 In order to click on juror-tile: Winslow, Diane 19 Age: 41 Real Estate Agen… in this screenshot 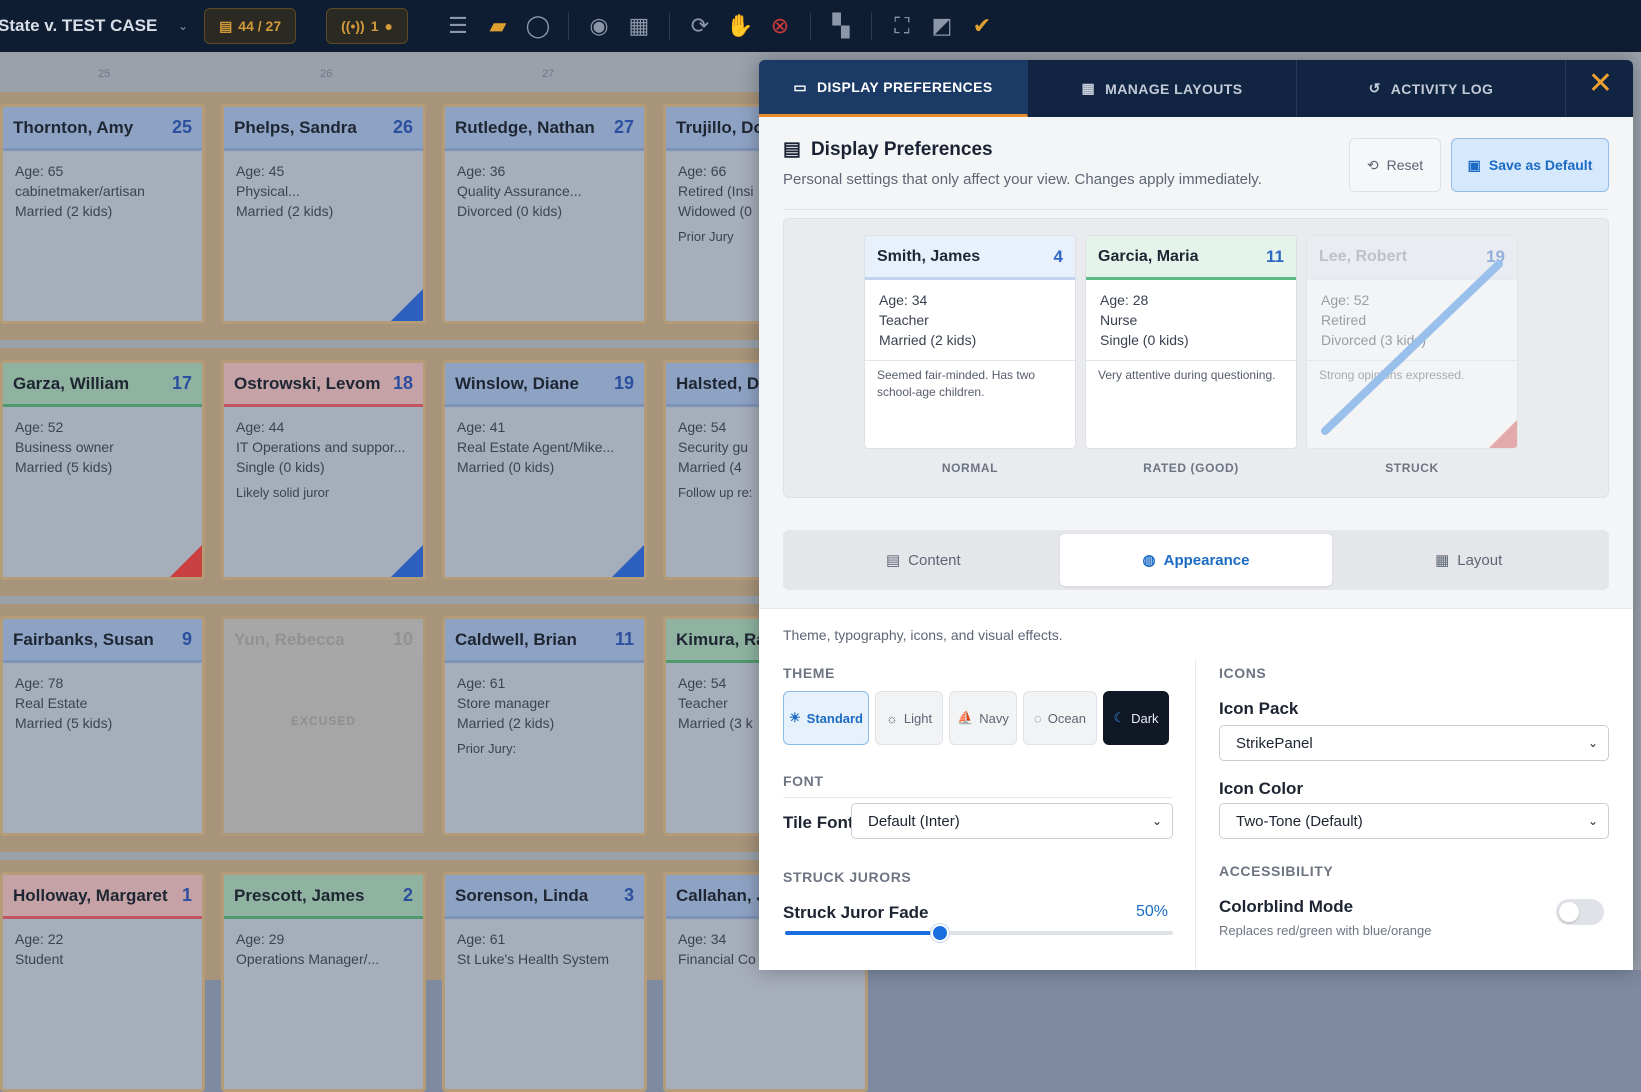, I will do `click(544, 470)`.